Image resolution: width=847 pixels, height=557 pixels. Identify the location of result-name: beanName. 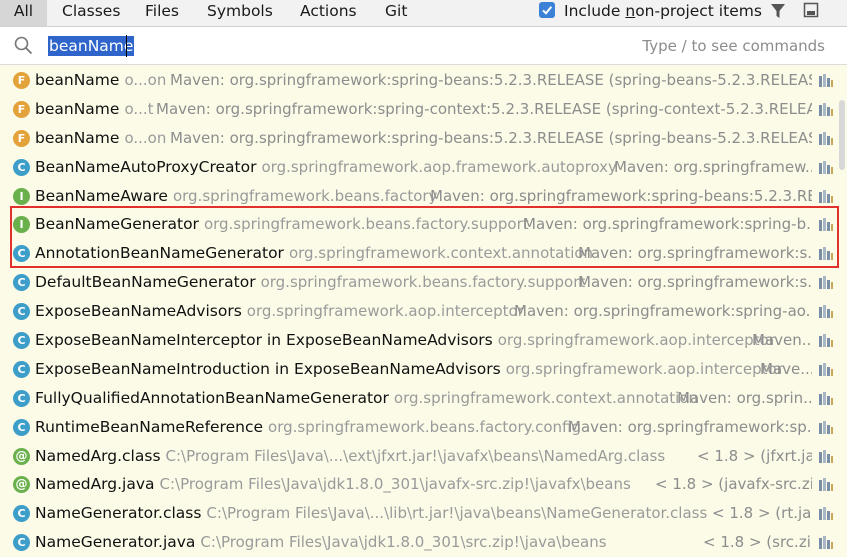
(77, 137).